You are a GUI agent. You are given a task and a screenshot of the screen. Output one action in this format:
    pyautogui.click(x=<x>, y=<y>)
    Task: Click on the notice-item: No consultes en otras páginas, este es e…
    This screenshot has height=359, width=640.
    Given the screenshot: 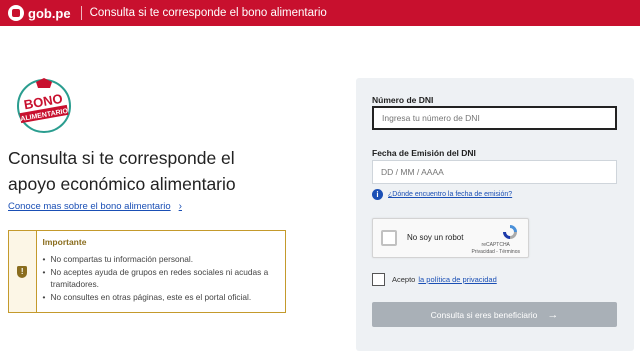 What is the action you would take?
    pyautogui.click(x=161, y=297)
    